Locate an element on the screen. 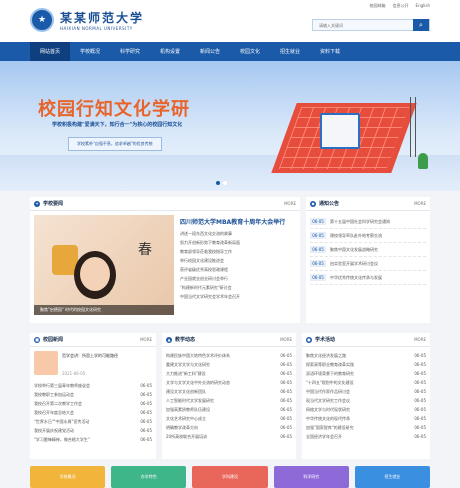 Image resolution: width=460 pixels, height=488 pixels. list-item: "十四五"规划中的文化建设 06-05 is located at coordinates (366, 382).